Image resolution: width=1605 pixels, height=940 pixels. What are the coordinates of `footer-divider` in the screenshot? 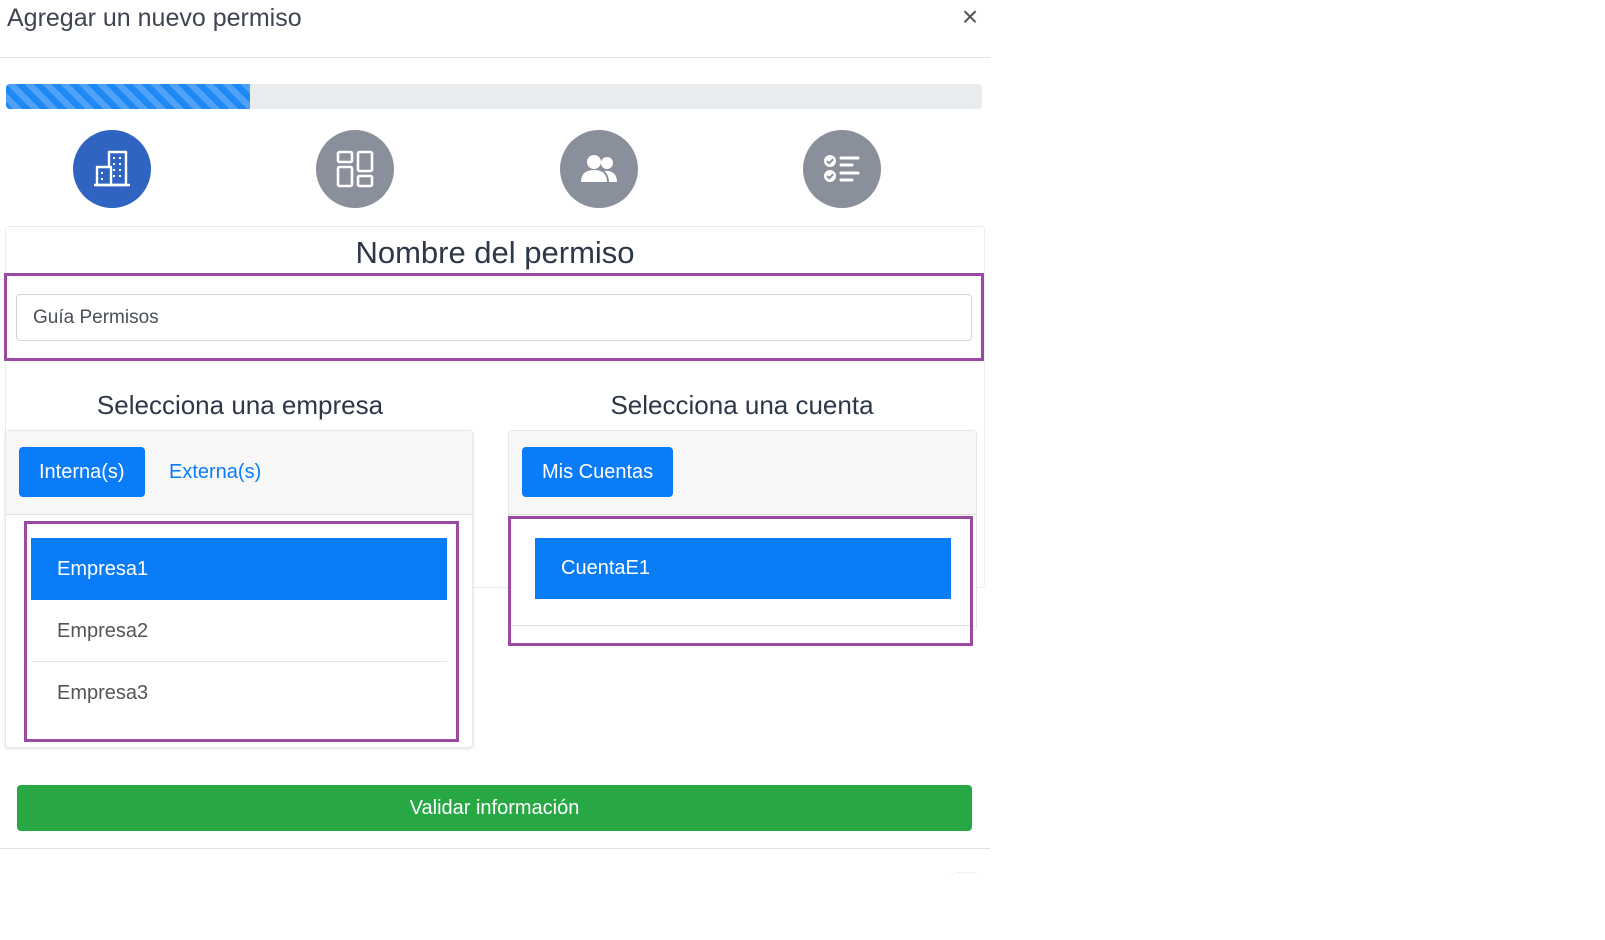 It's located at (495, 848).